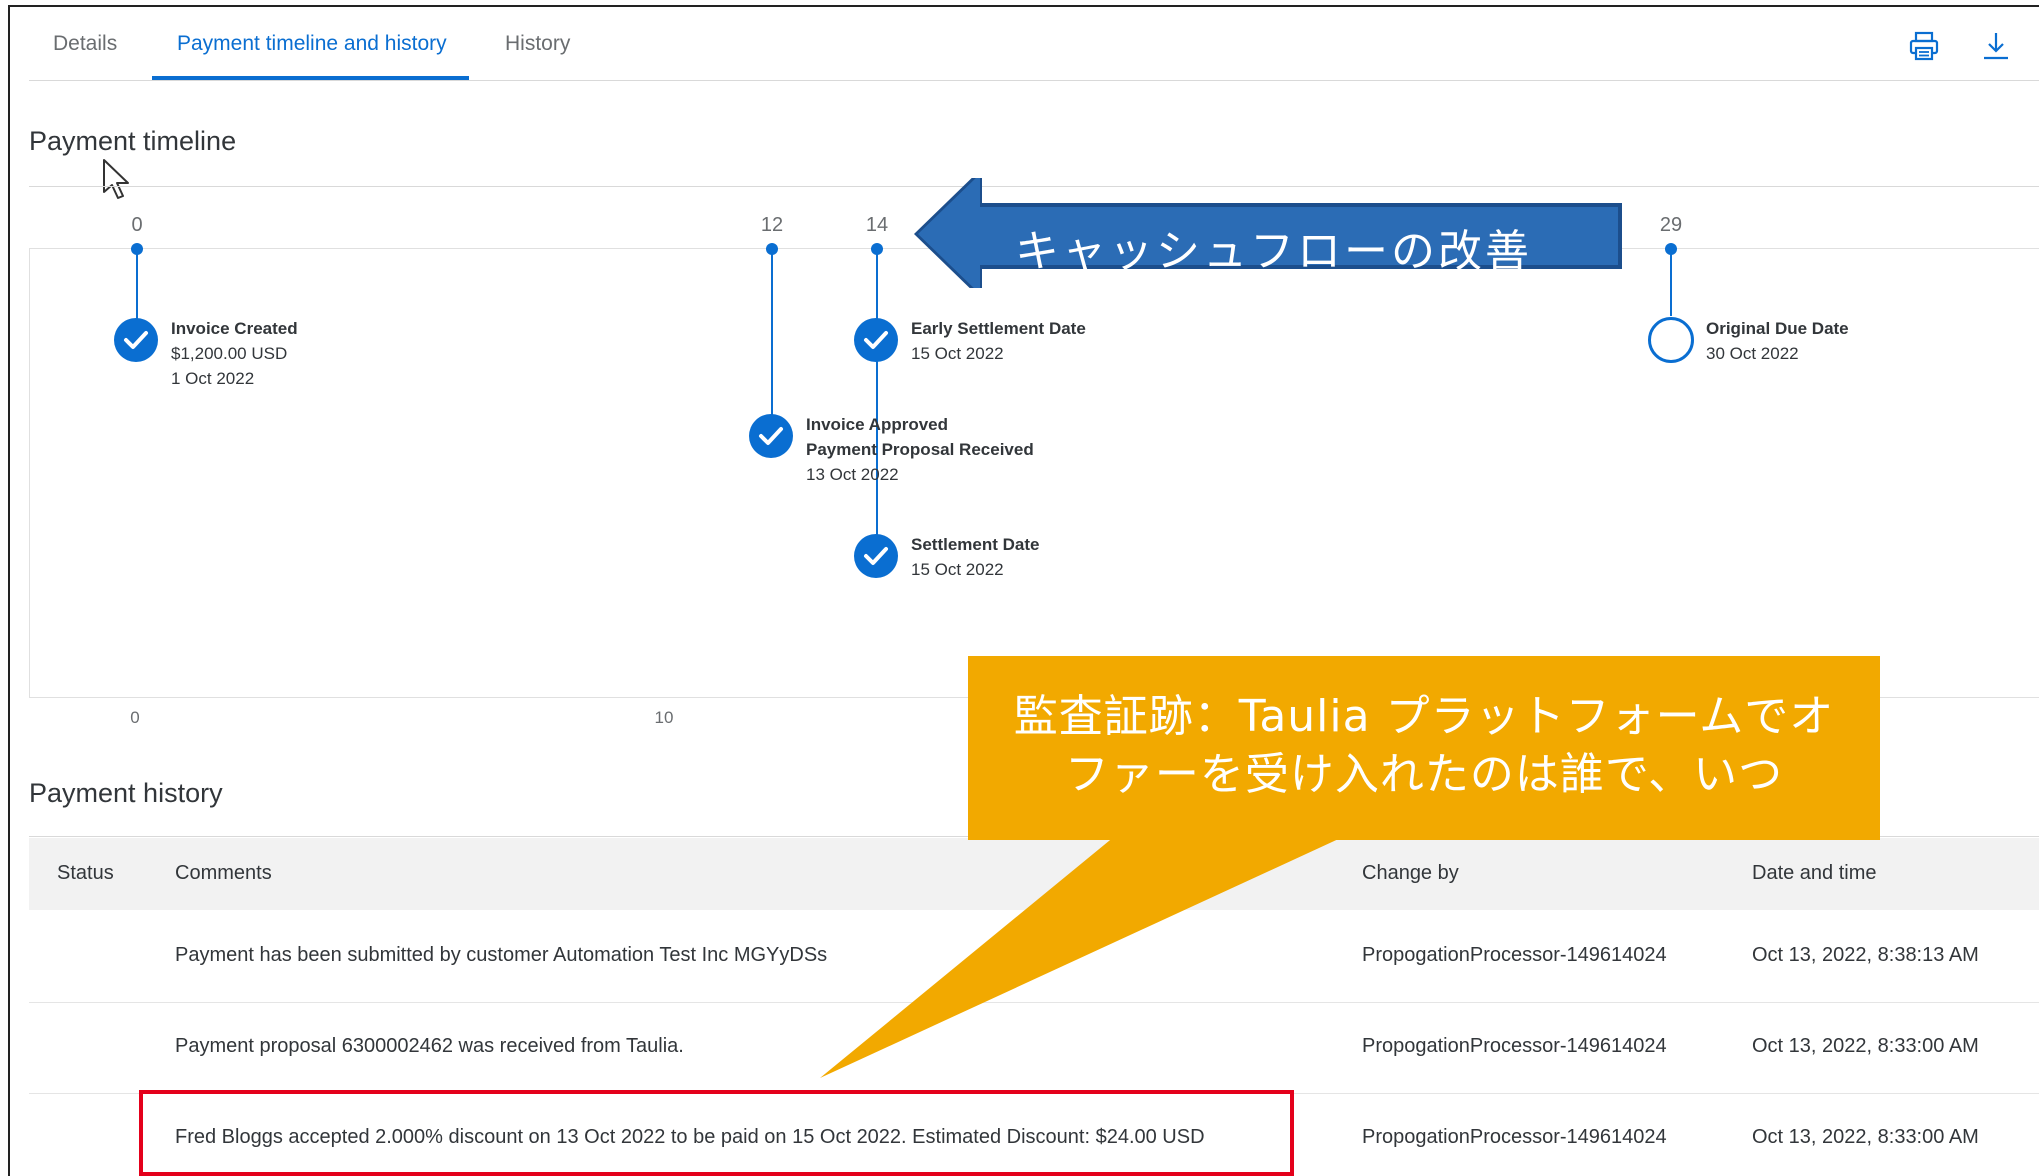 The width and height of the screenshot is (2039, 1176). Describe the element at coordinates (1752, 353) in the screenshot. I see `event-date: 30 Oct 2022` at that location.